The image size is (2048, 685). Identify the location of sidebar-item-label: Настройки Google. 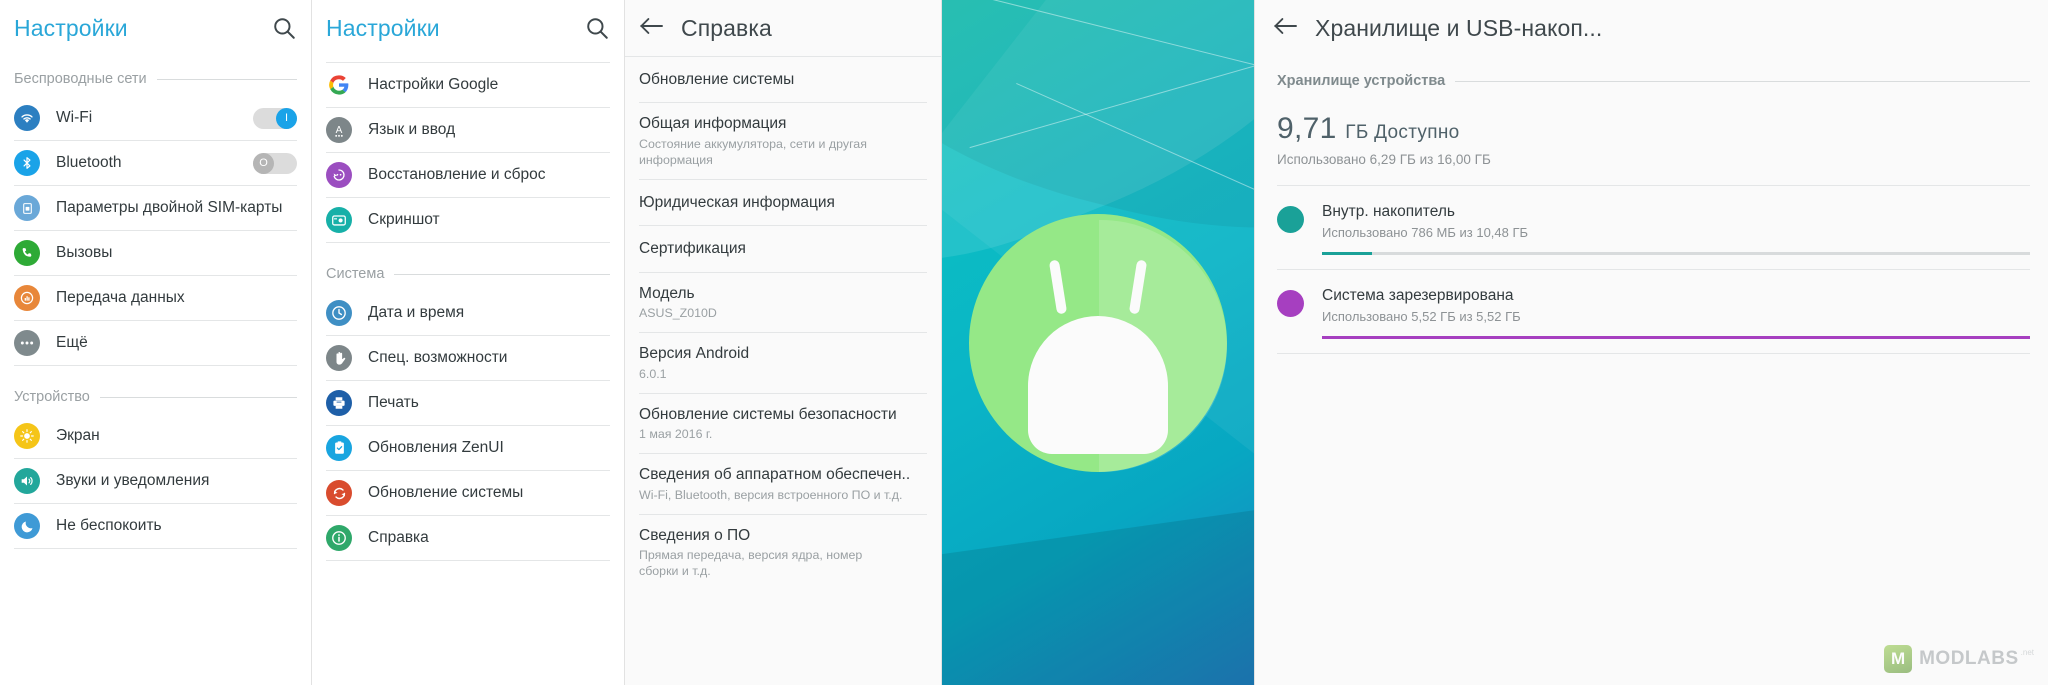
(433, 84).